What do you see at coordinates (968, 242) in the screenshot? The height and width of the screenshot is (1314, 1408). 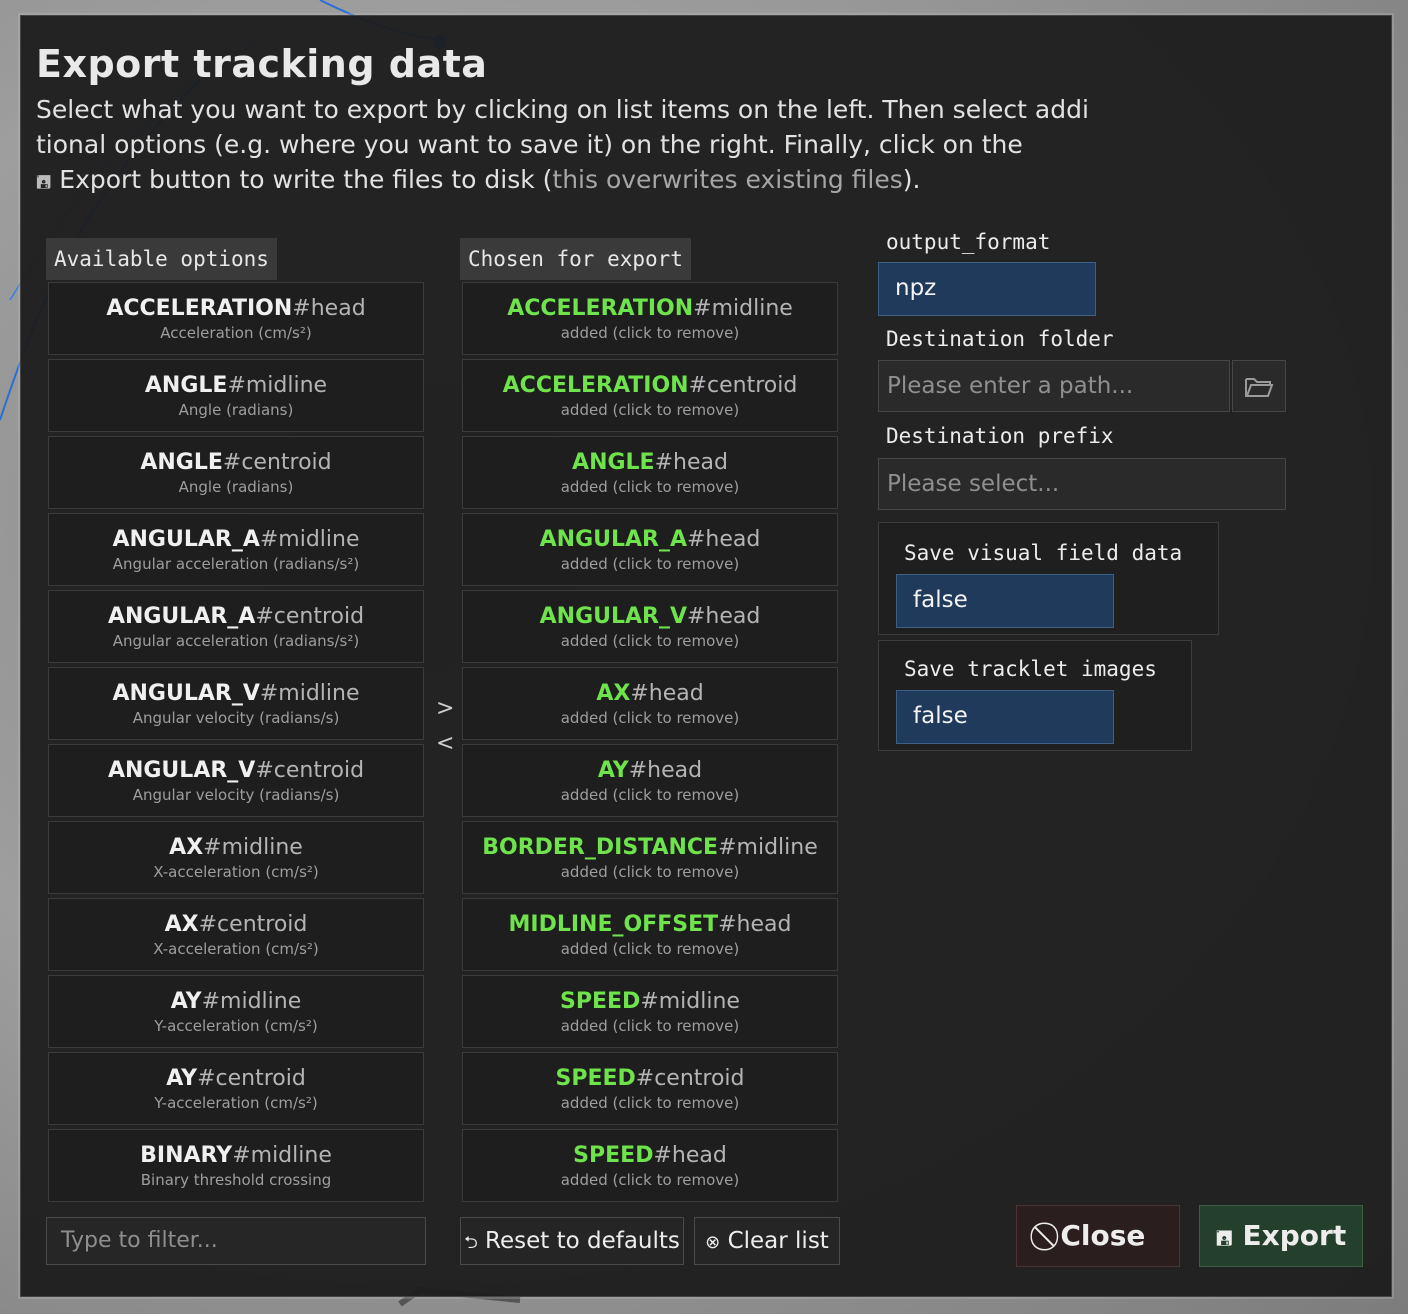 I see `output-format-label: output_format` at bounding box center [968, 242].